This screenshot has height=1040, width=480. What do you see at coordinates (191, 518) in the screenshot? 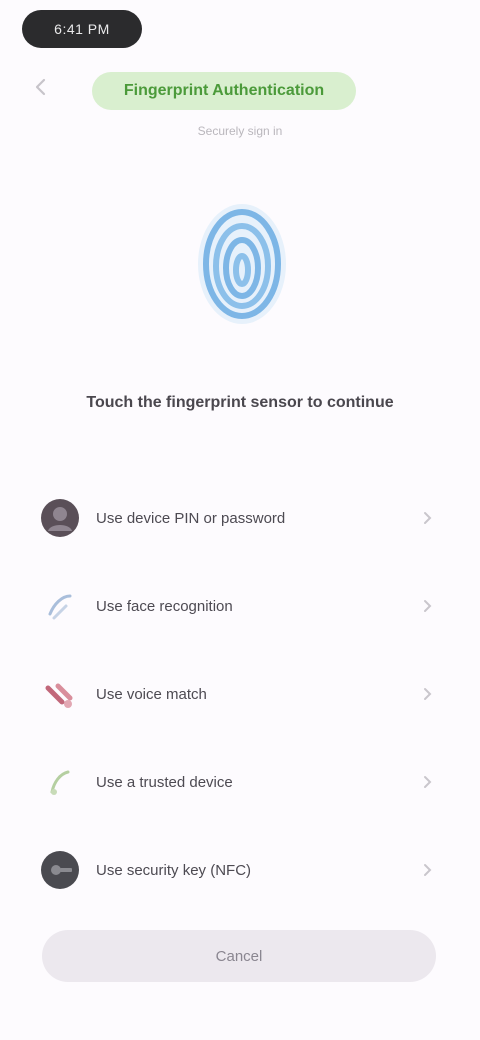
I see `list-item-label: Use device PIN or password` at bounding box center [191, 518].